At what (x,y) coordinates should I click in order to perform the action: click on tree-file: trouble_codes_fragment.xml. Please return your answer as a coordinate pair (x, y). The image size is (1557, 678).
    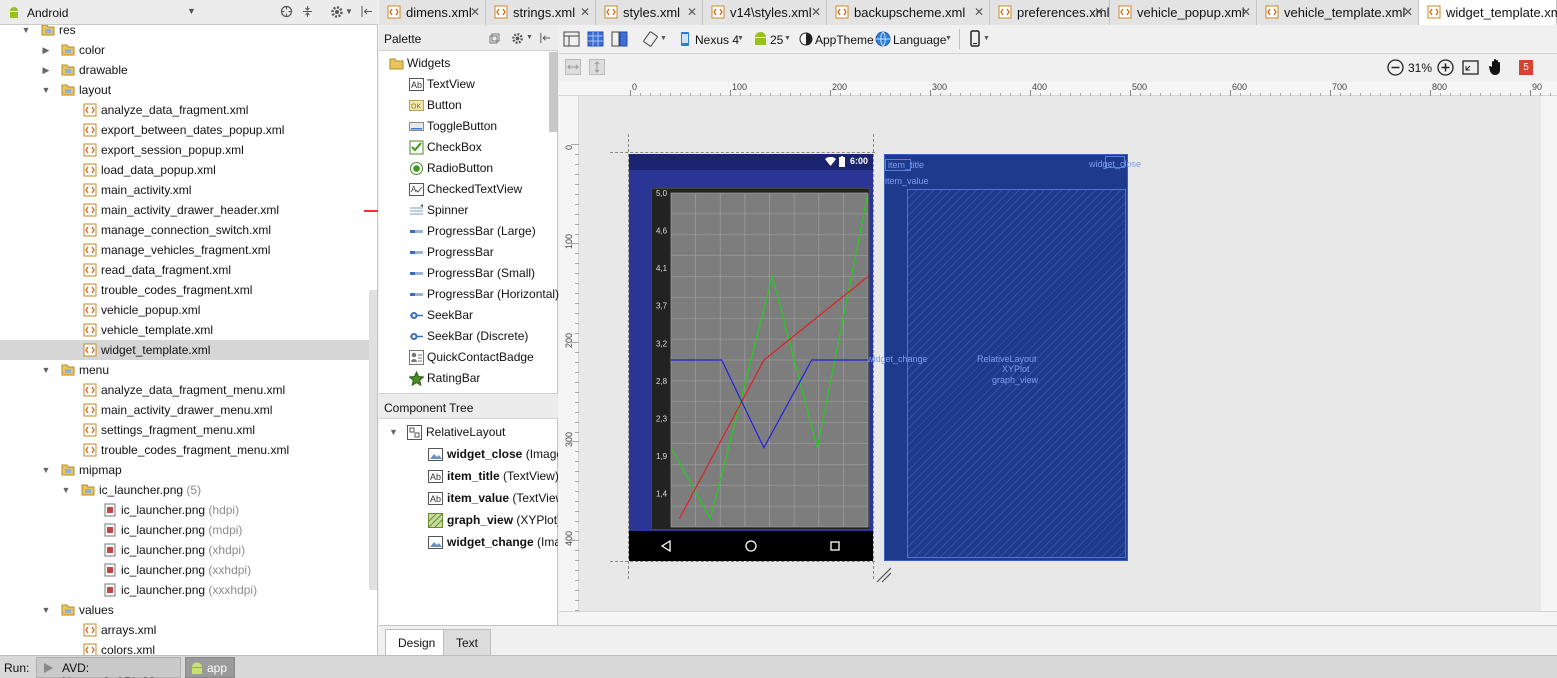
    Looking at the image, I should click on (188, 290).